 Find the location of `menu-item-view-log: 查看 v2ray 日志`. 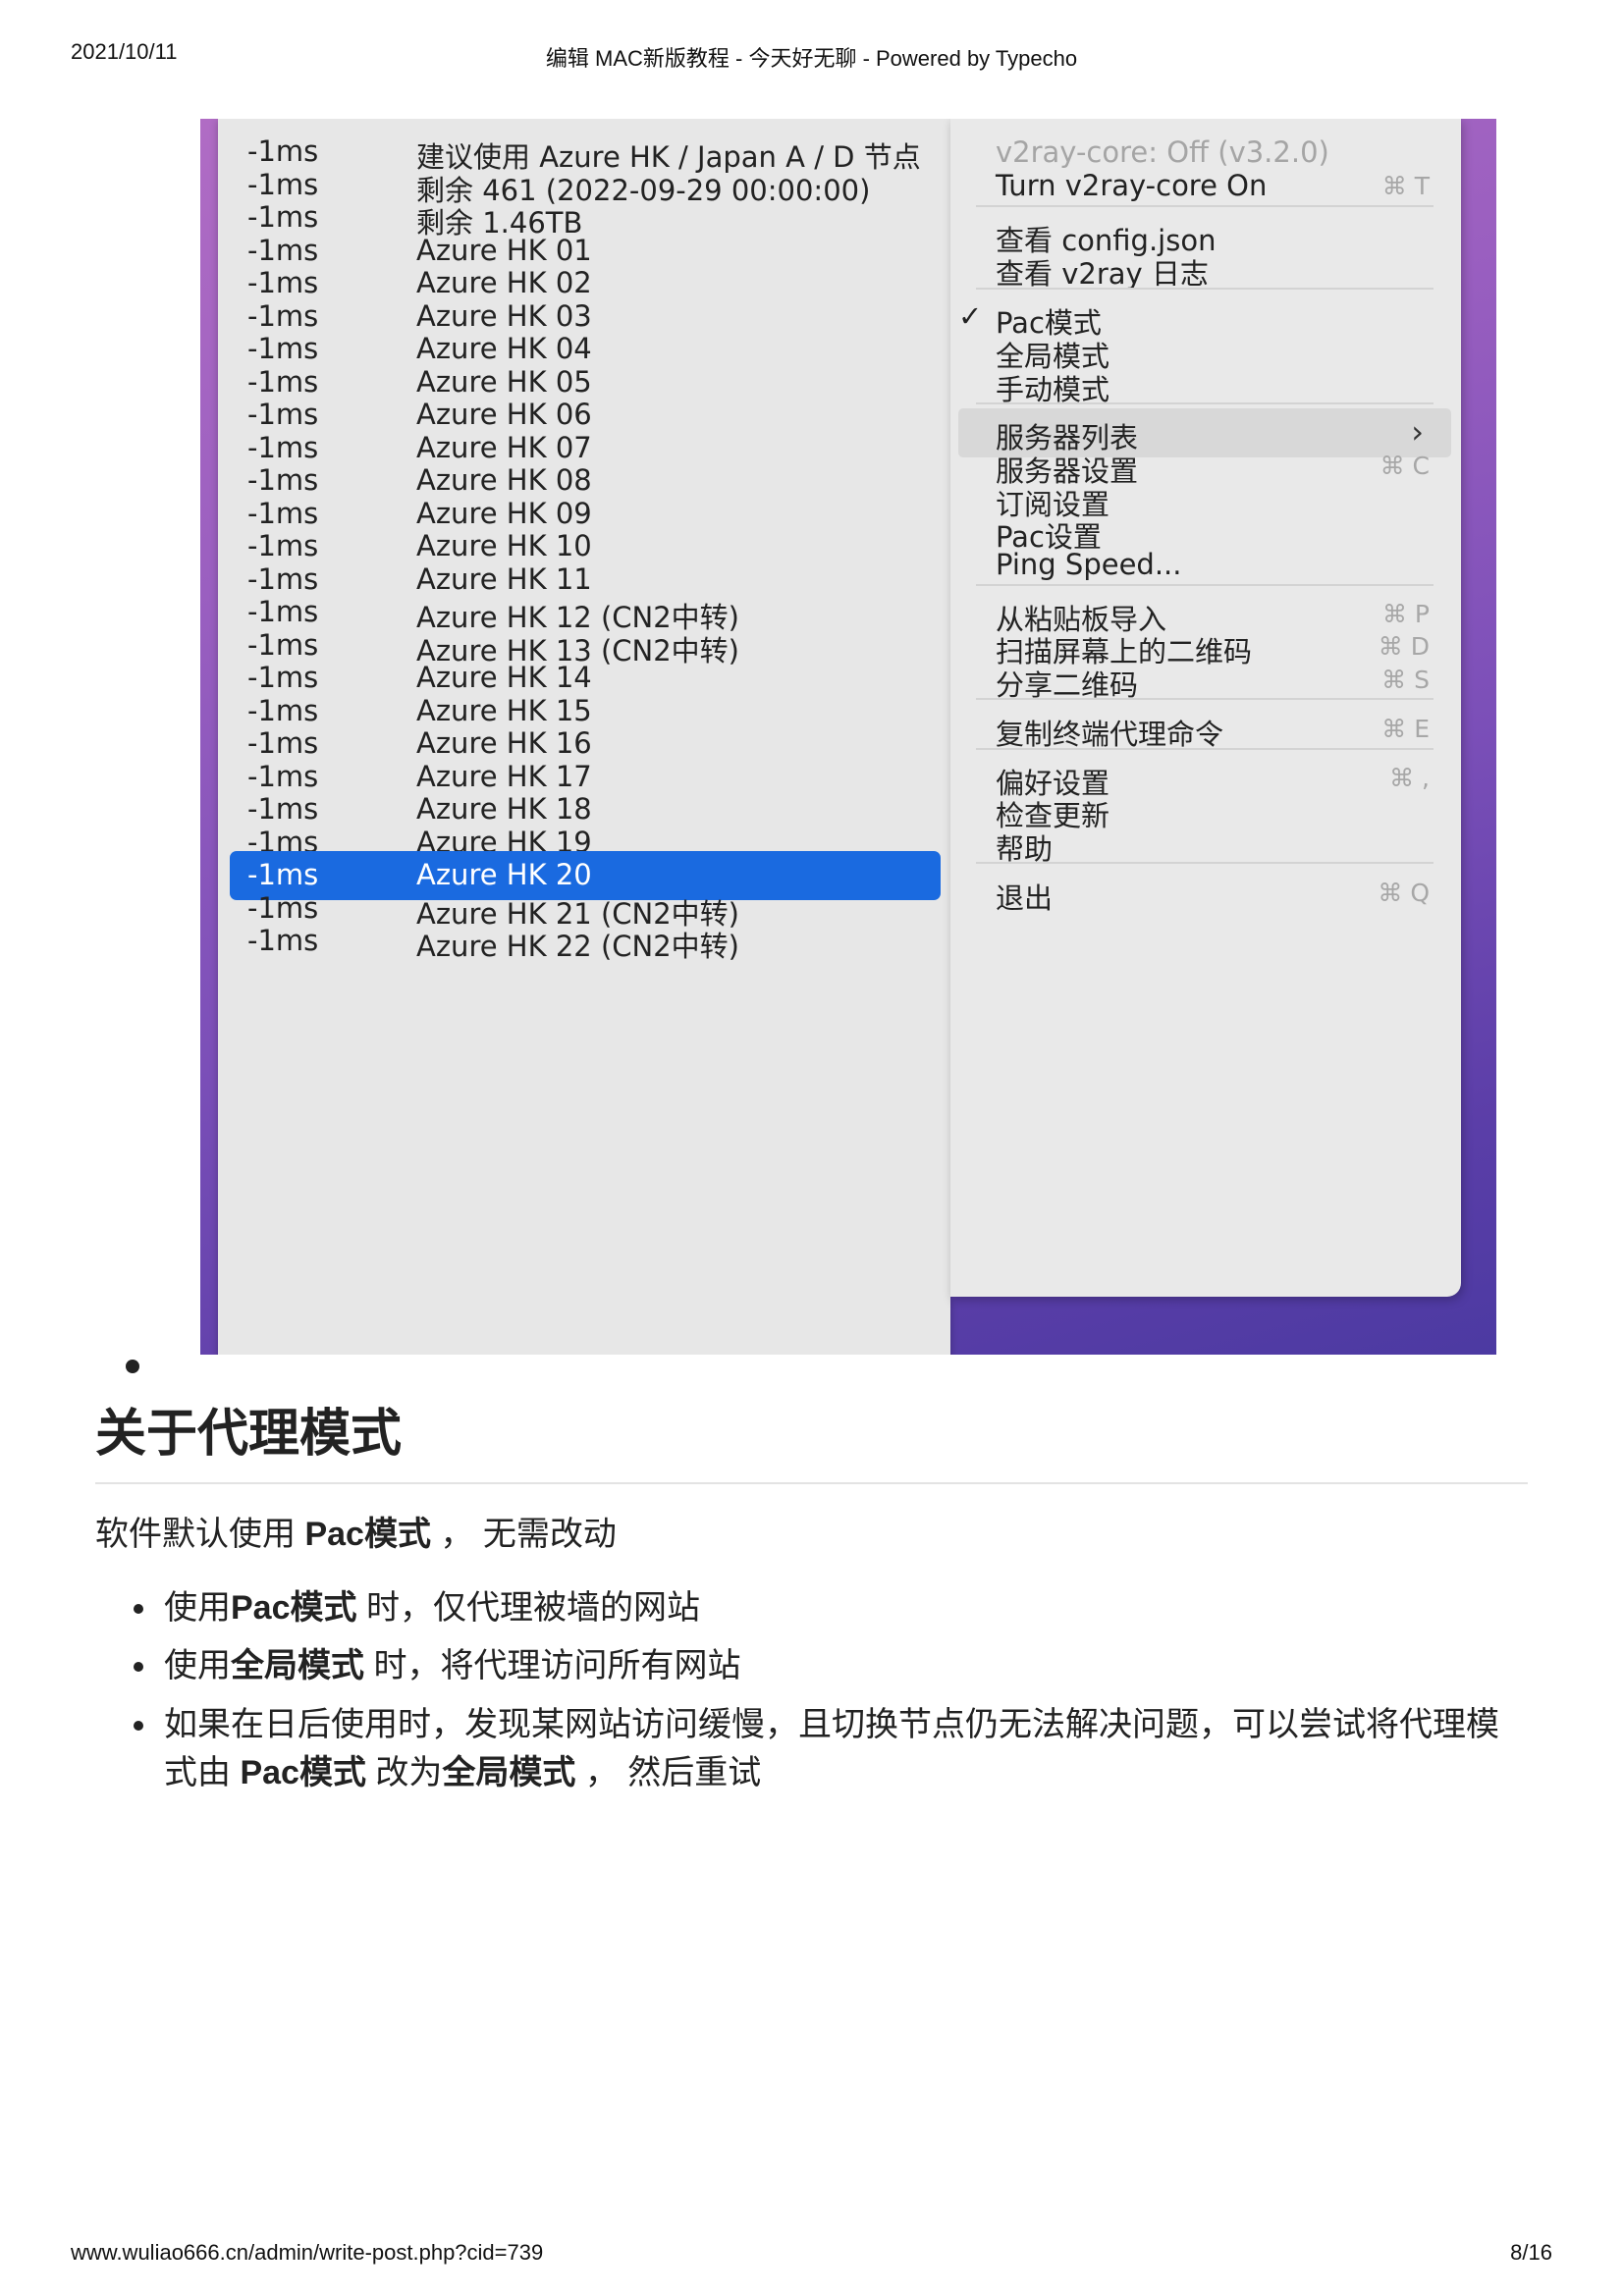

menu-item-view-log: 查看 v2ray 日志 is located at coordinates (1205, 269).